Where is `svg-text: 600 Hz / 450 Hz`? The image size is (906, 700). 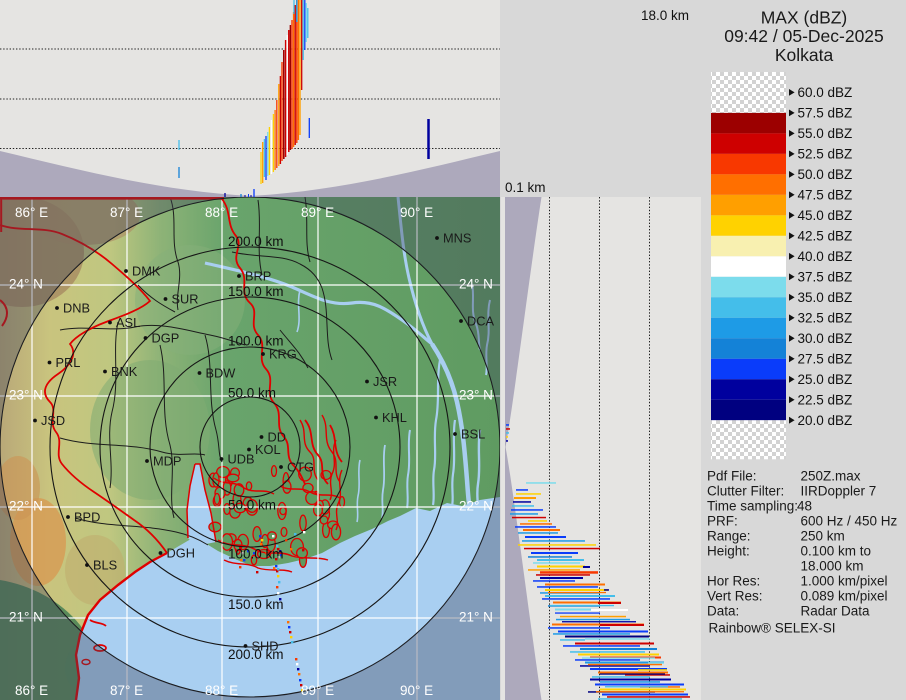
svg-text: 600 Hz / 450 Hz is located at coordinates (849, 521).